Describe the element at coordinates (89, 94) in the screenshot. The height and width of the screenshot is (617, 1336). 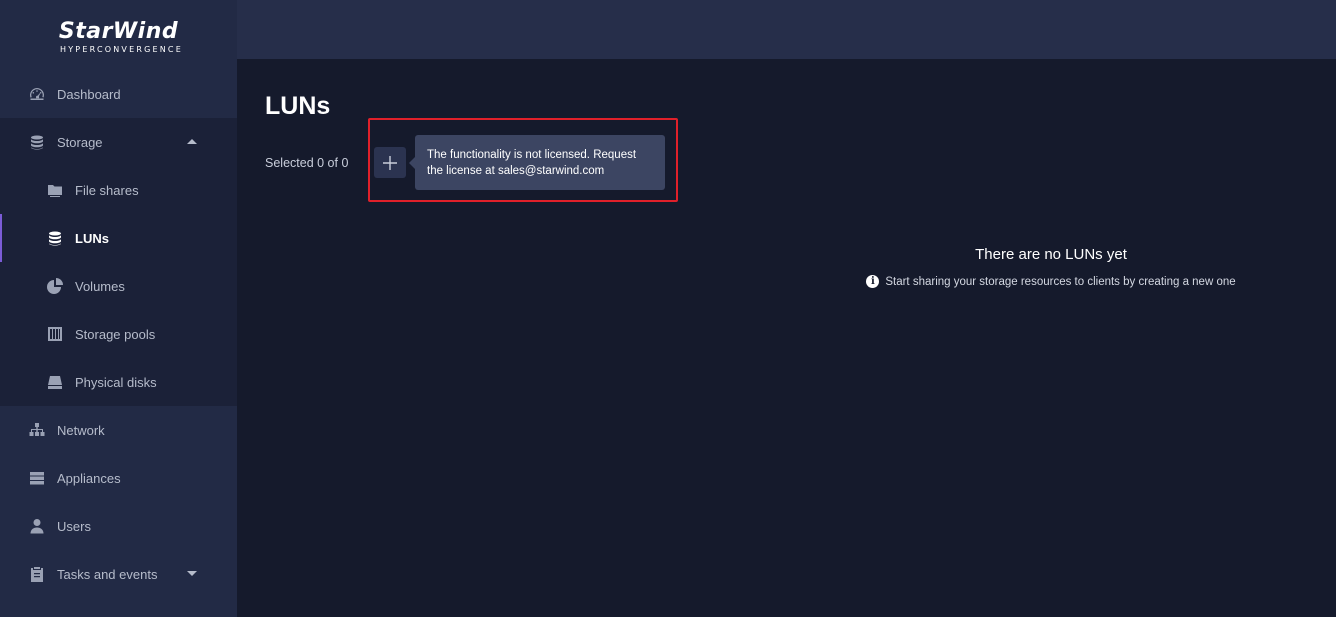
I see `sidebar-item-label: Dashboard` at that location.